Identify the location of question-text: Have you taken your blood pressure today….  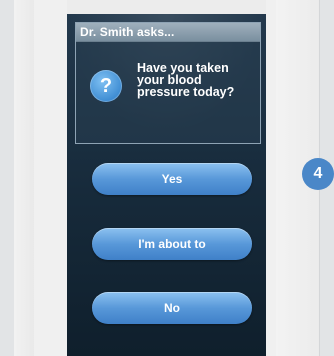
(197, 80).